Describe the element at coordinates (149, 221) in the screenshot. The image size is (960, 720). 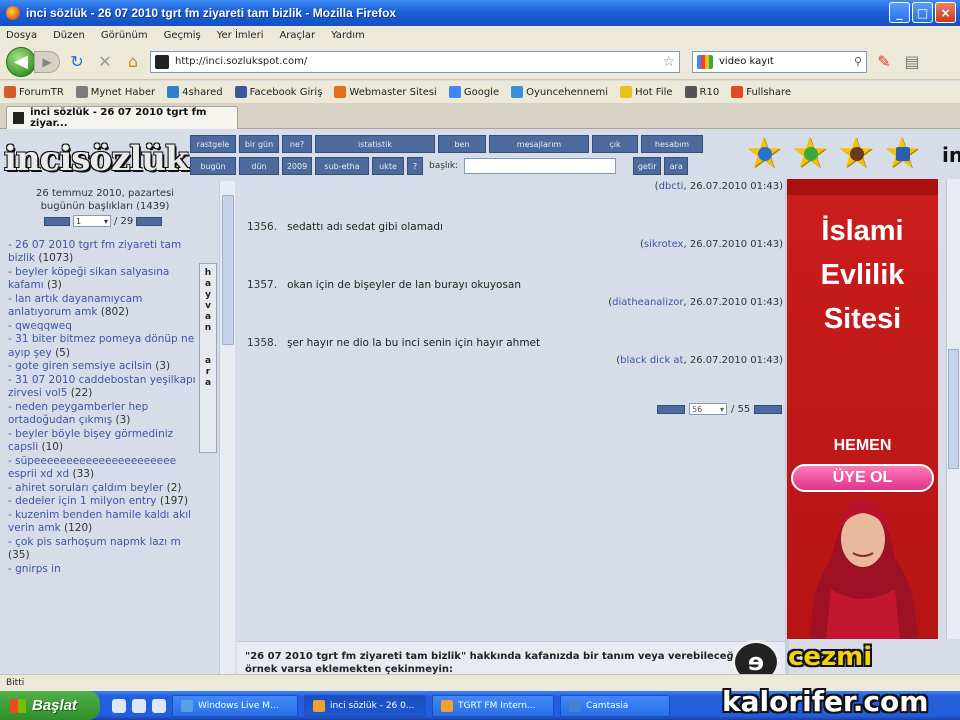
I see `sidebar-next-page-button` at that location.